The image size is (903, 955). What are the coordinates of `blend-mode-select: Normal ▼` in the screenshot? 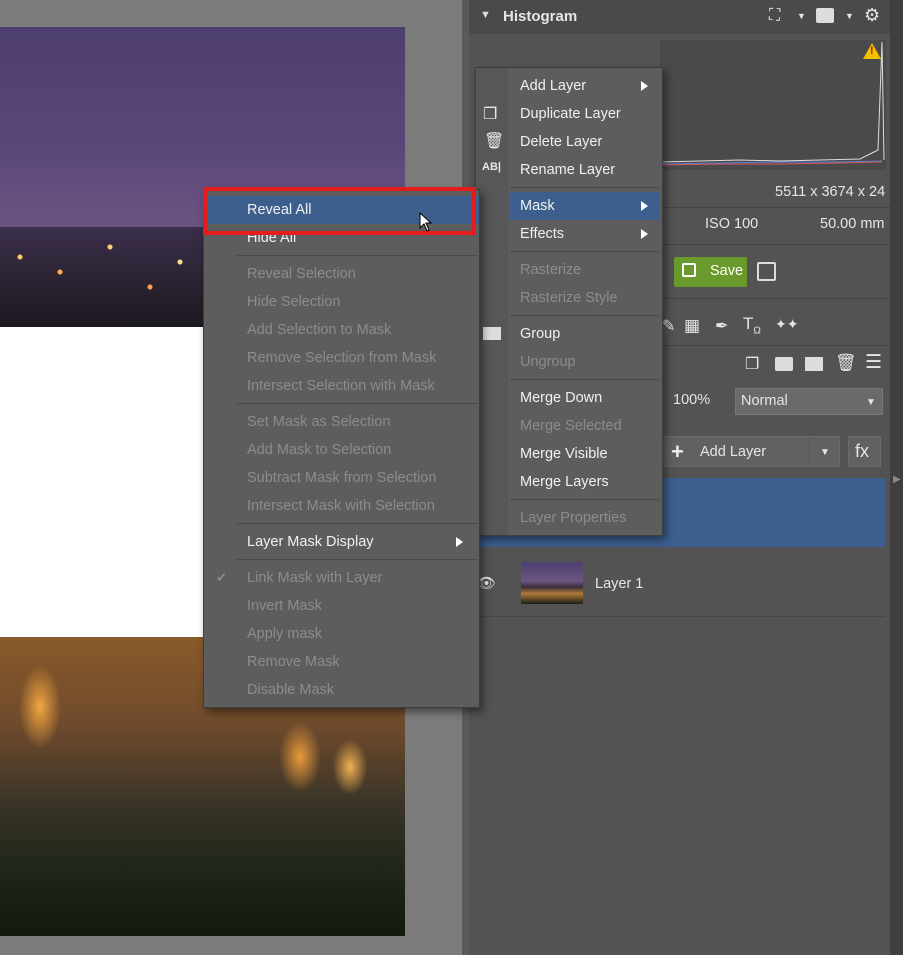 It's located at (809, 401).